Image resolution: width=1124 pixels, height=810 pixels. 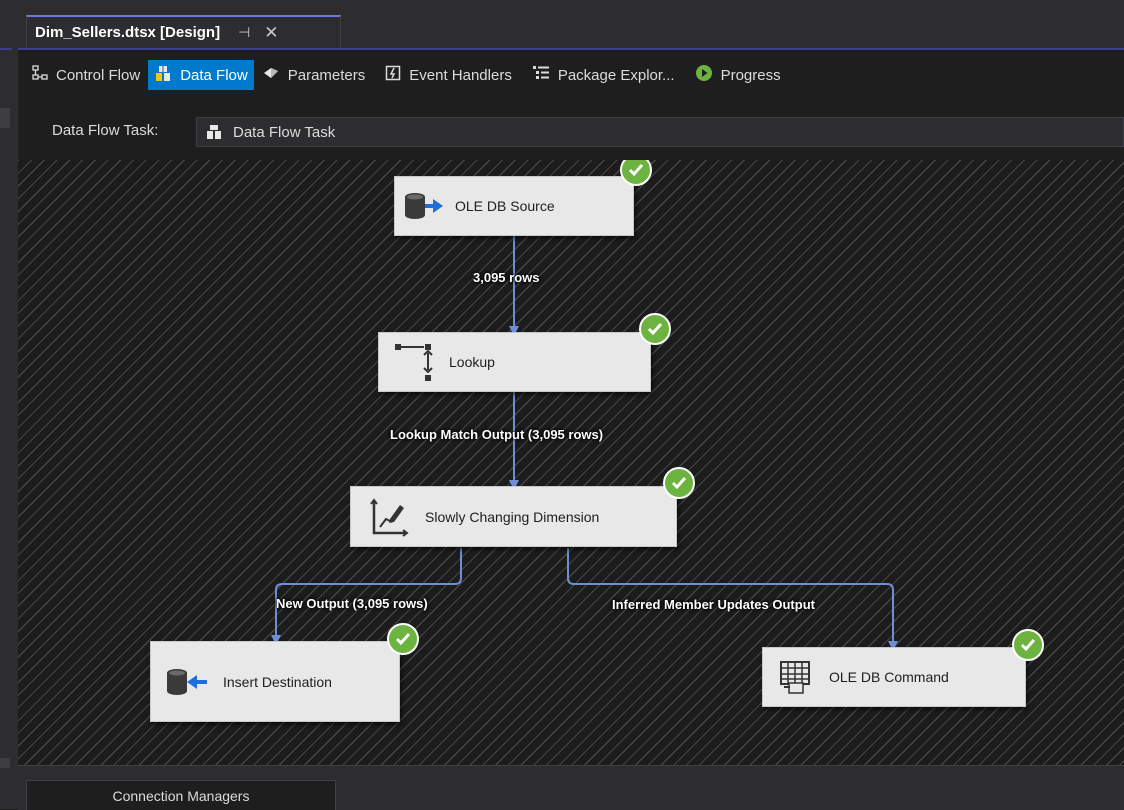 I want to click on component-label: OLE DB Source, so click(x=505, y=206).